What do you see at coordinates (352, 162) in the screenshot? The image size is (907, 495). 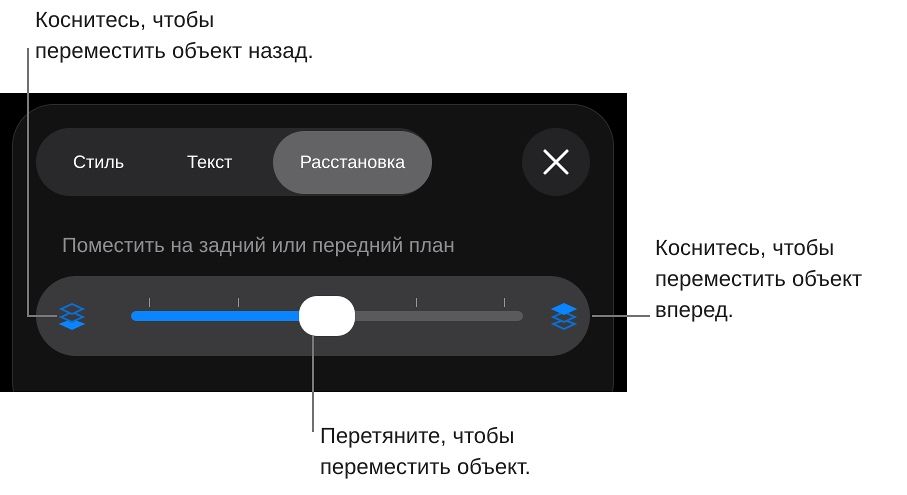 I see `tab: Расстановка` at bounding box center [352, 162].